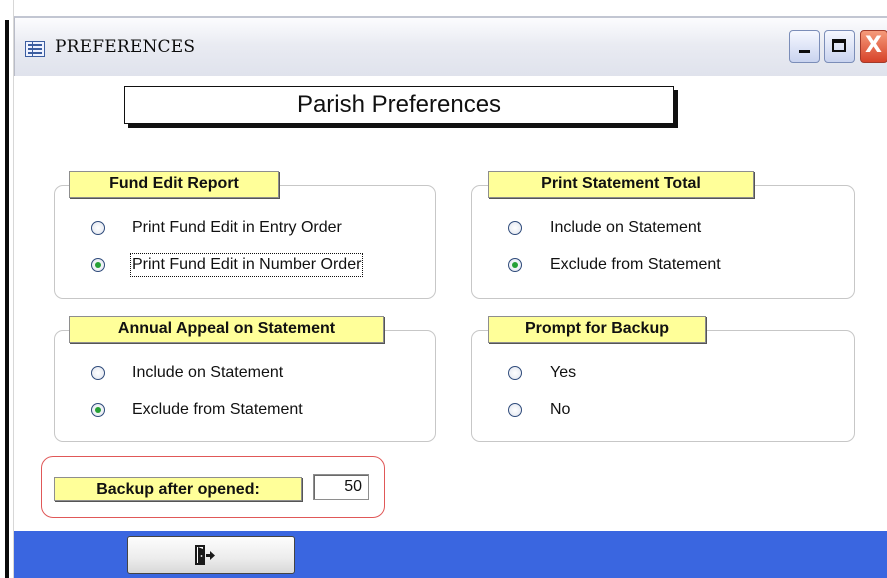  Describe the element at coordinates (515, 265) in the screenshot. I see `radio-statement-total-exclude` at that location.